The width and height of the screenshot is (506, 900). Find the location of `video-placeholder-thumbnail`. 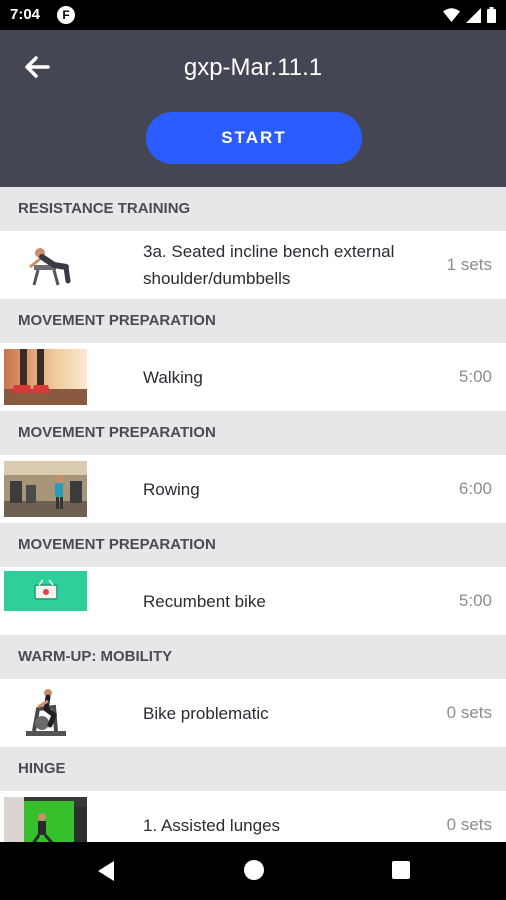

video-placeholder-thumbnail is located at coordinates (45, 591).